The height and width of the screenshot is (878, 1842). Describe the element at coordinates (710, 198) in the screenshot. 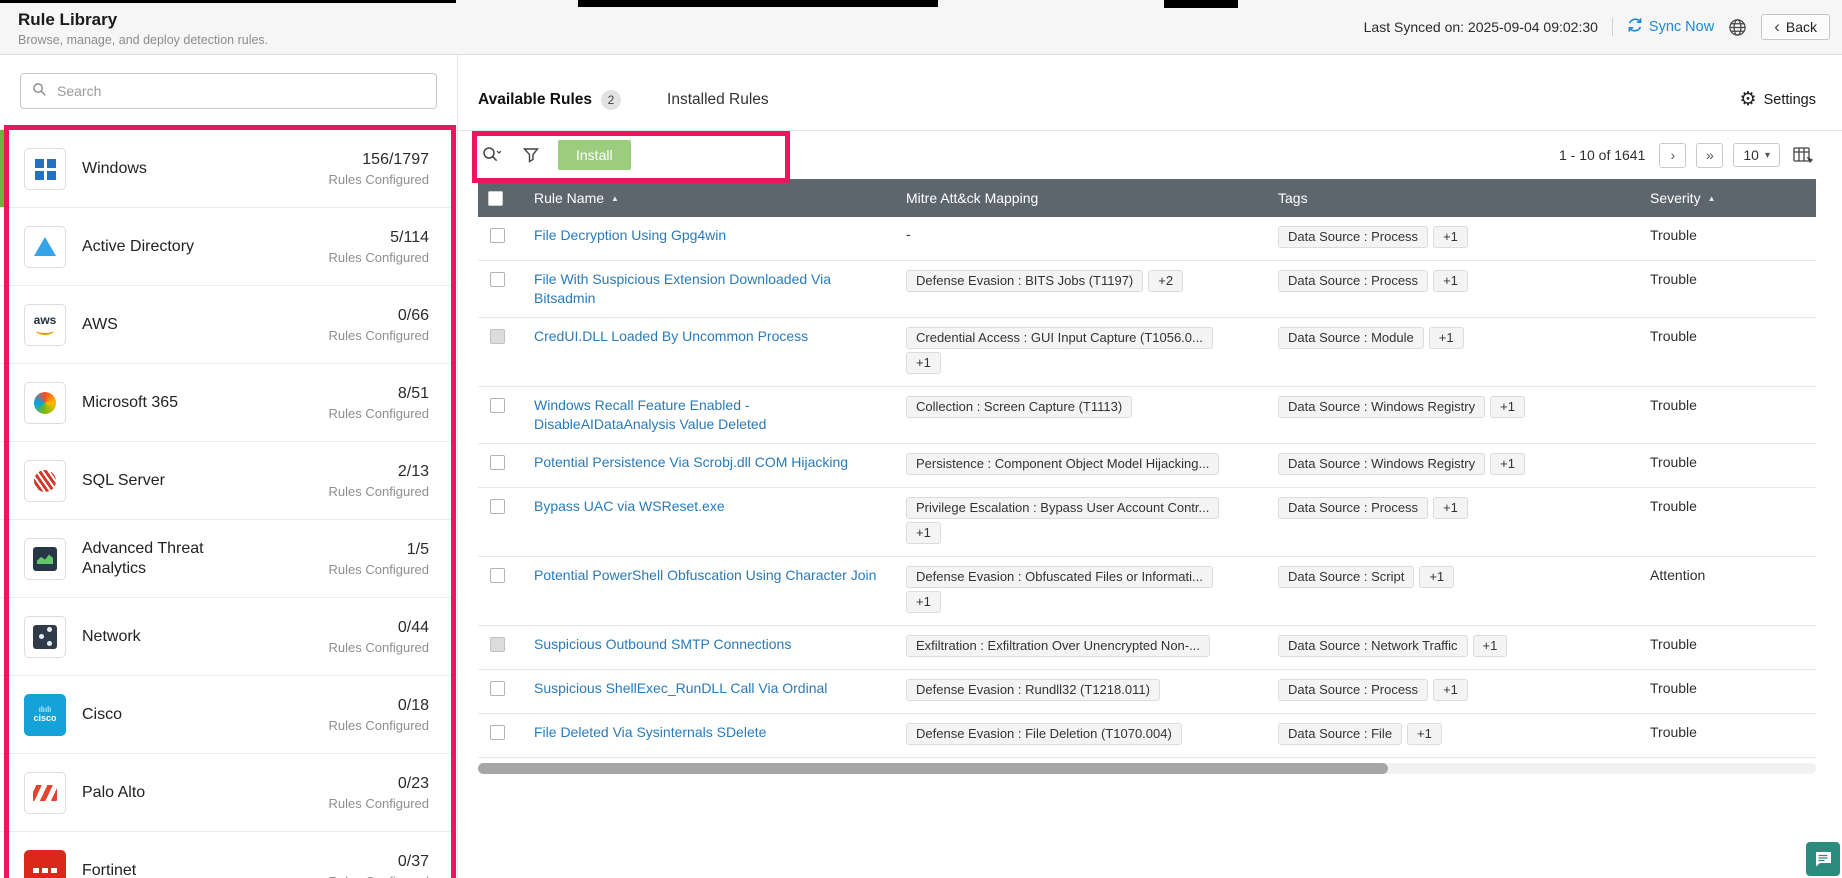

I see `column-header-rule-name: Rule Name ▲` at that location.